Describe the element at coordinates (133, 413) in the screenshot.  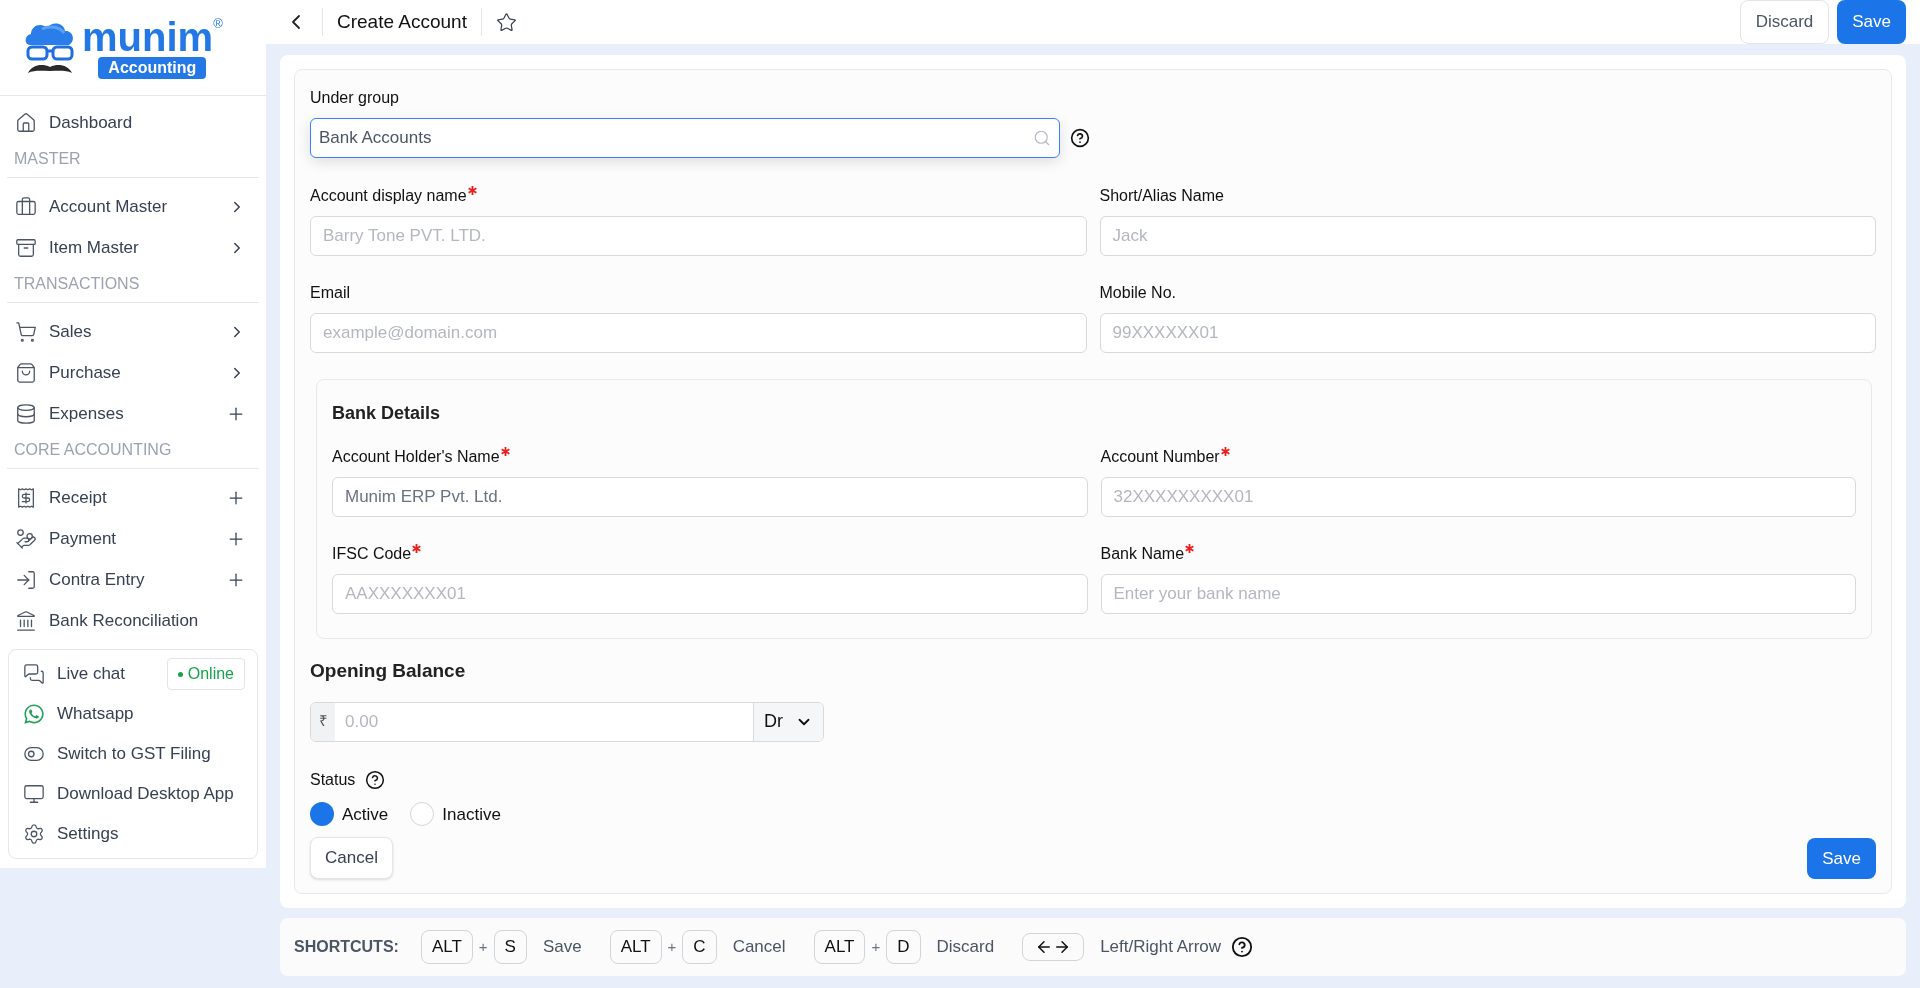
I see `sidebar-item: Expenses` at that location.